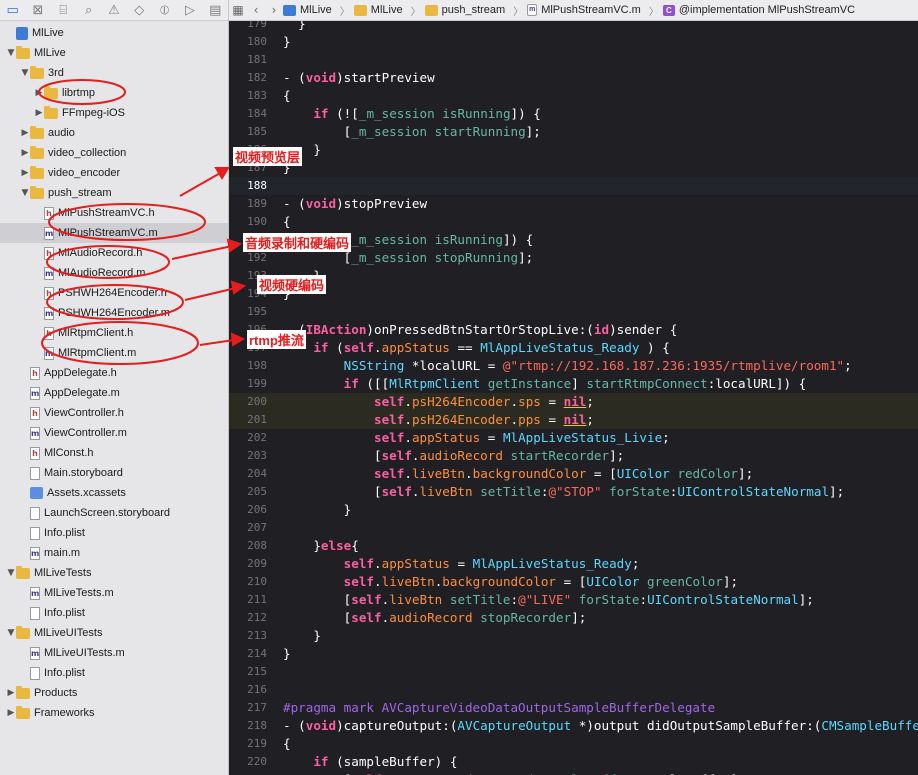 This screenshot has width=918, height=775. Describe the element at coordinates (114, 73) in the screenshot. I see `tree-item: ▼ 3rd` at that location.